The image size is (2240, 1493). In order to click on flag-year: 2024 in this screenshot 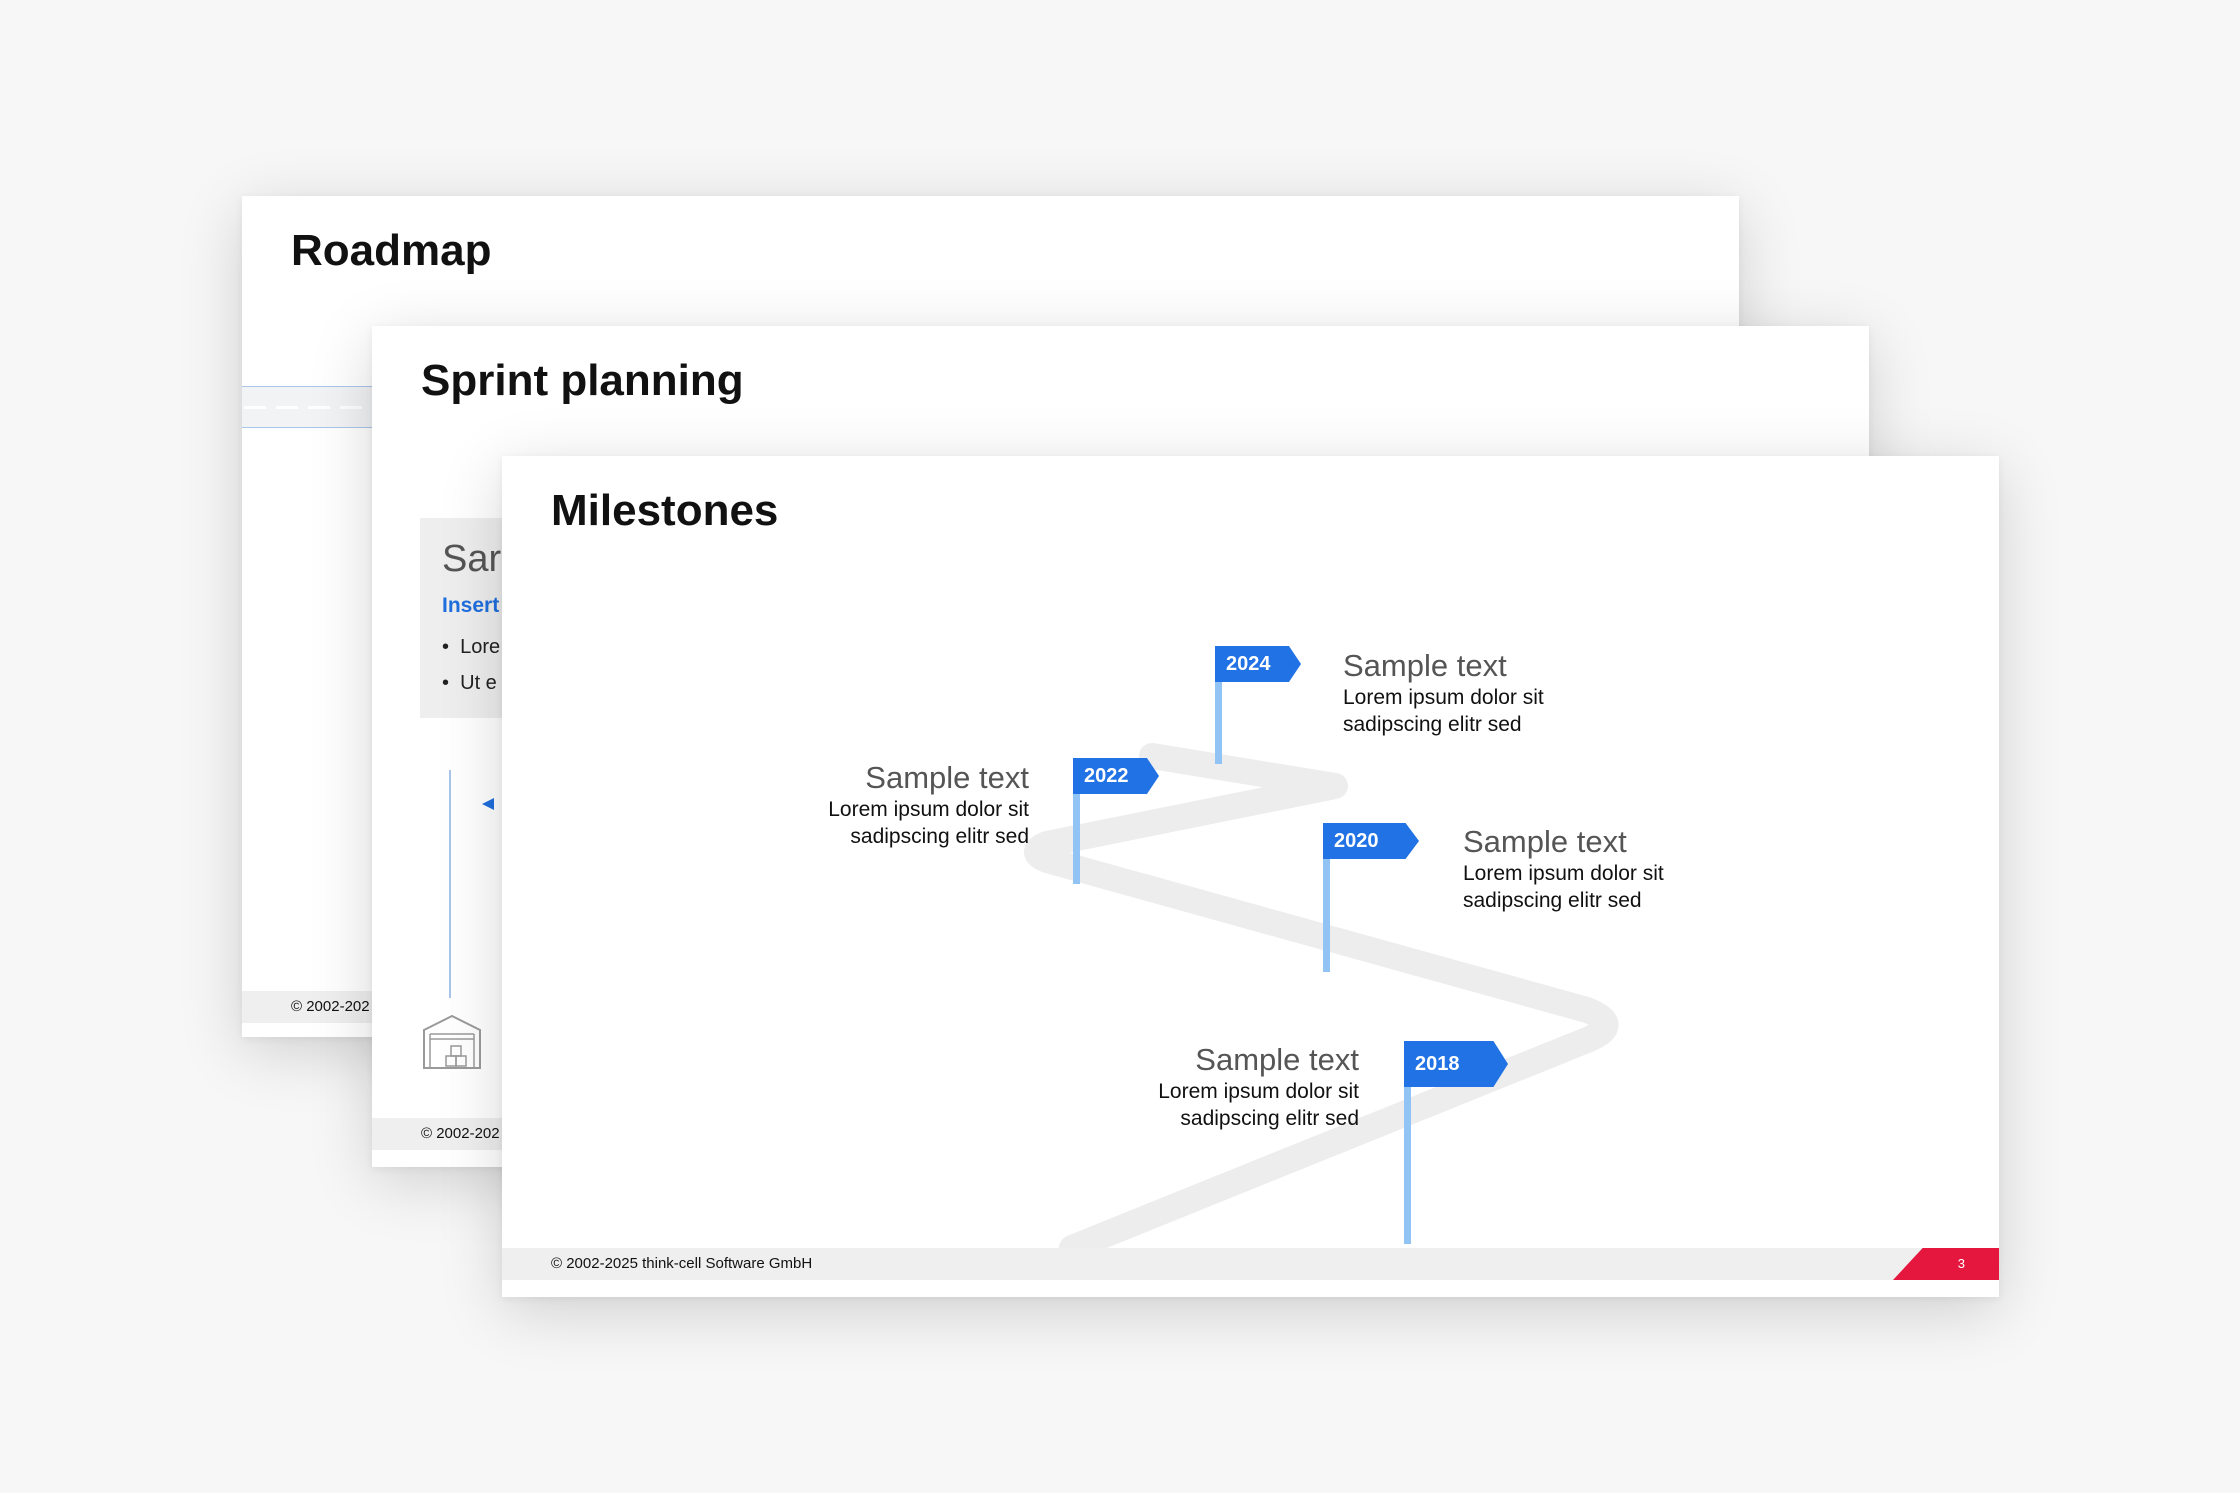, I will do `click(1248, 664)`.